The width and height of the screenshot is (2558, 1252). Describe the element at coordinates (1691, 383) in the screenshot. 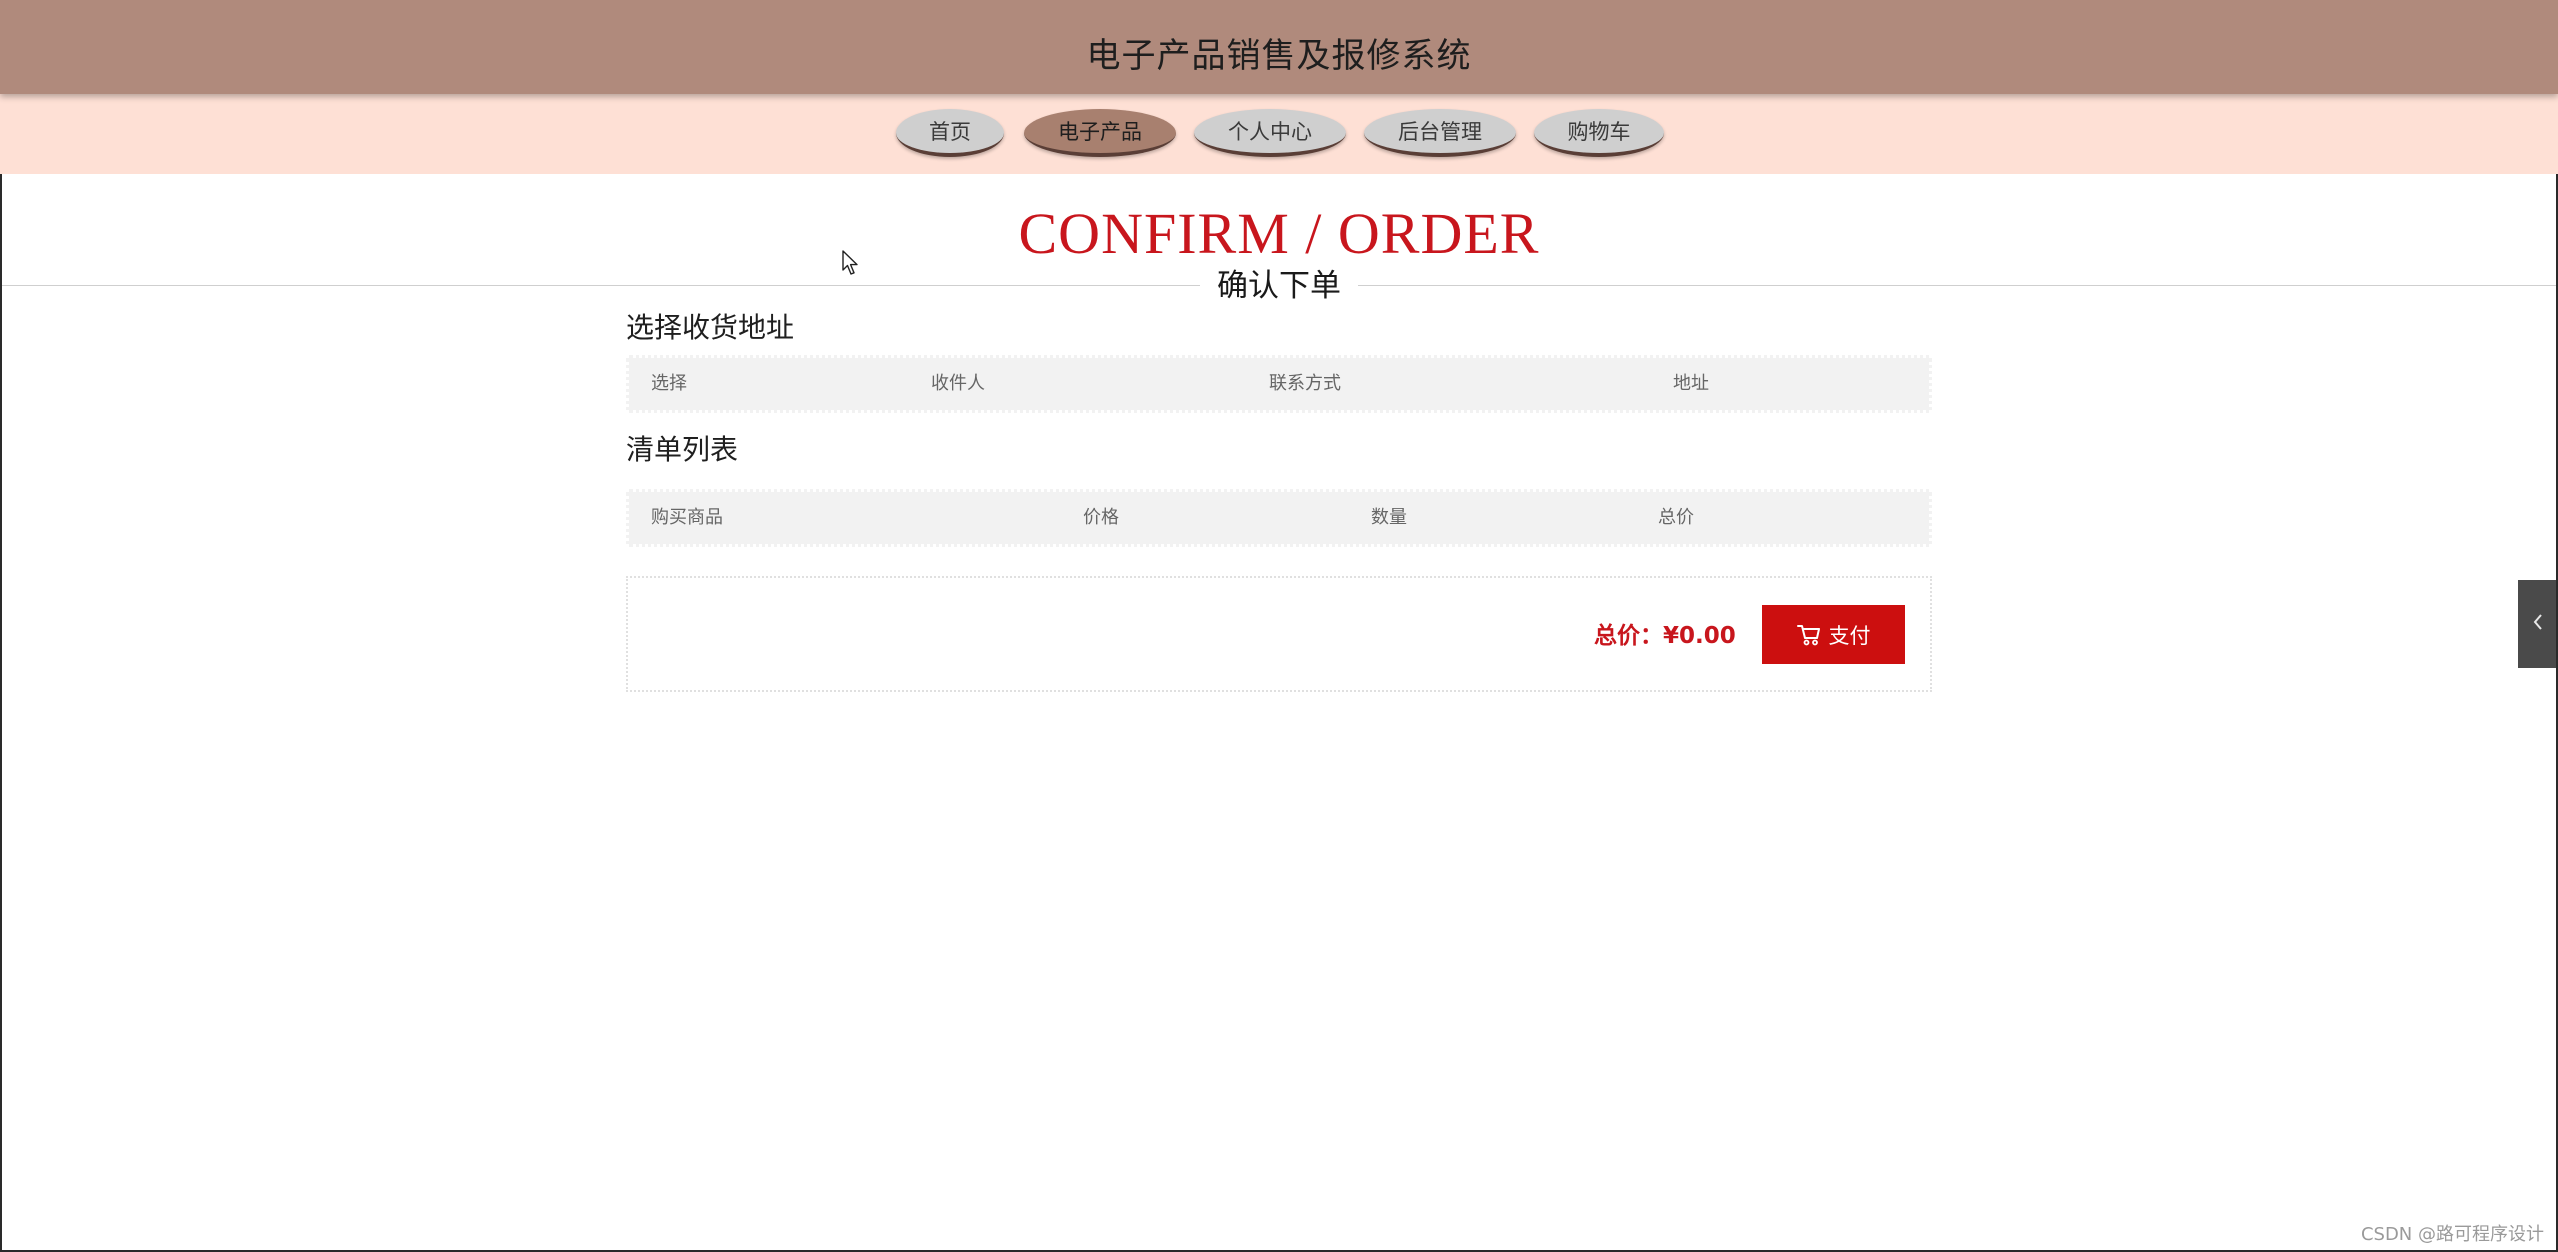

I see `address-col-address: 地址` at that location.